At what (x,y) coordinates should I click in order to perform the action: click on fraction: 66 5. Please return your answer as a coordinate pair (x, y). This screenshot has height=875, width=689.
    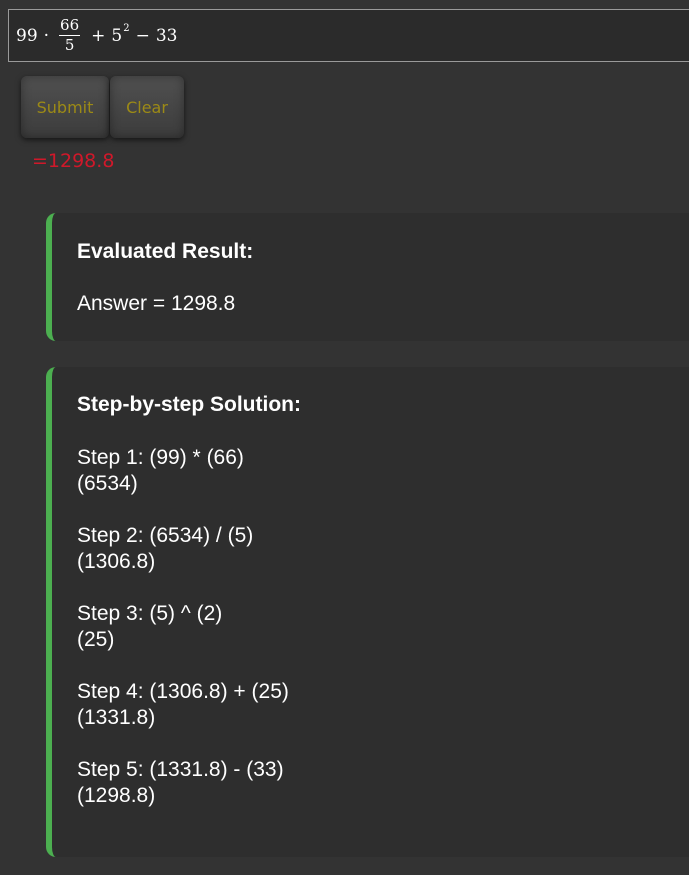
    Looking at the image, I should click on (70, 35).